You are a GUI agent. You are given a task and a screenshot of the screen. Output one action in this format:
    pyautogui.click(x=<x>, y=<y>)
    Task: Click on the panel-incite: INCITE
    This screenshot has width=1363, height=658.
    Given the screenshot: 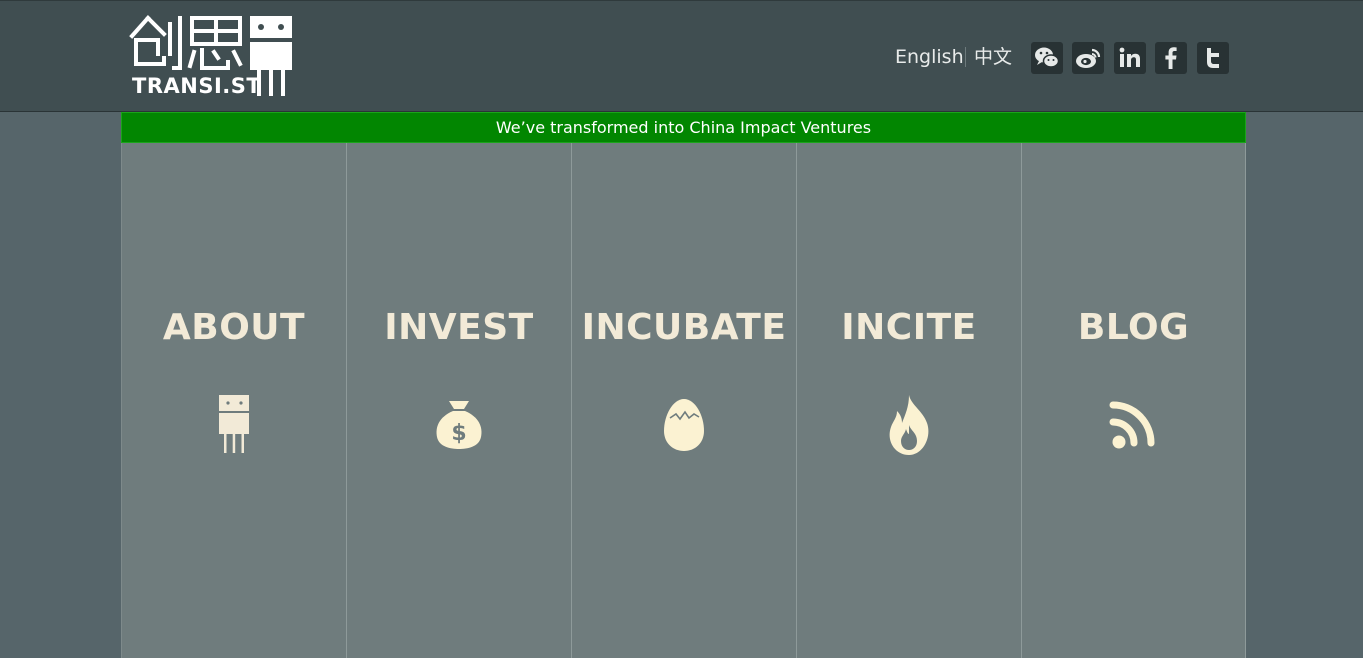 What is the action you would take?
    pyautogui.click(x=908, y=400)
    